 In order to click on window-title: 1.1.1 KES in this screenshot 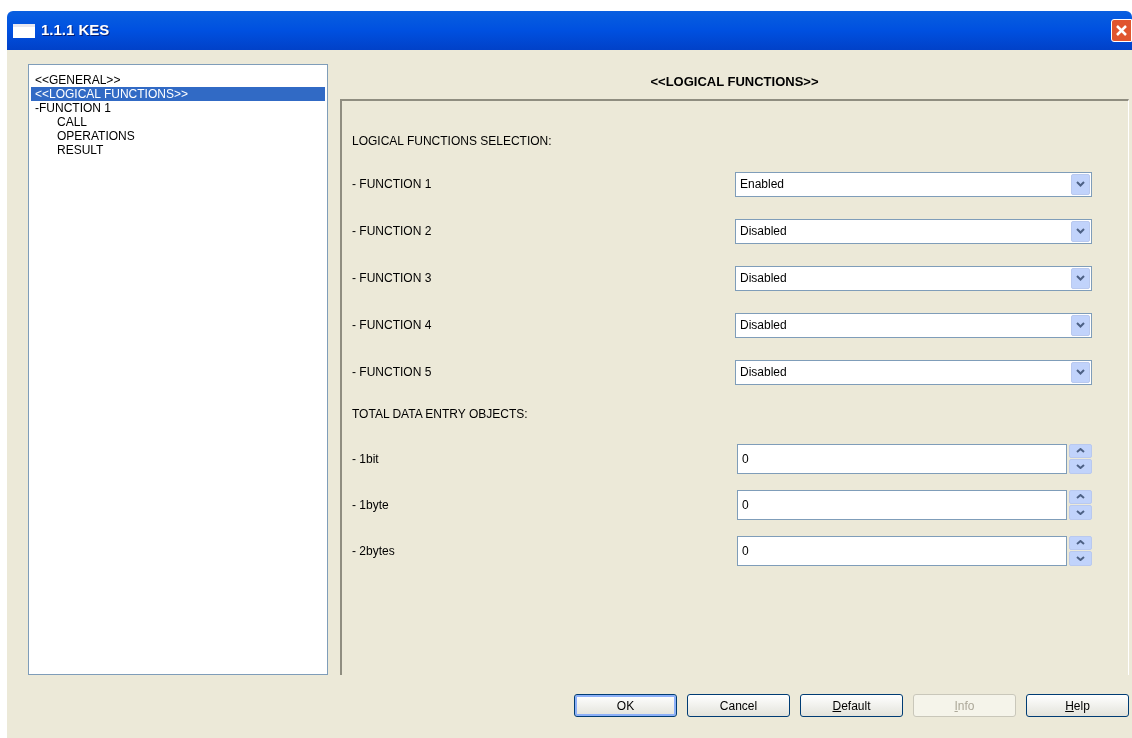, I will do `click(75, 30)`.